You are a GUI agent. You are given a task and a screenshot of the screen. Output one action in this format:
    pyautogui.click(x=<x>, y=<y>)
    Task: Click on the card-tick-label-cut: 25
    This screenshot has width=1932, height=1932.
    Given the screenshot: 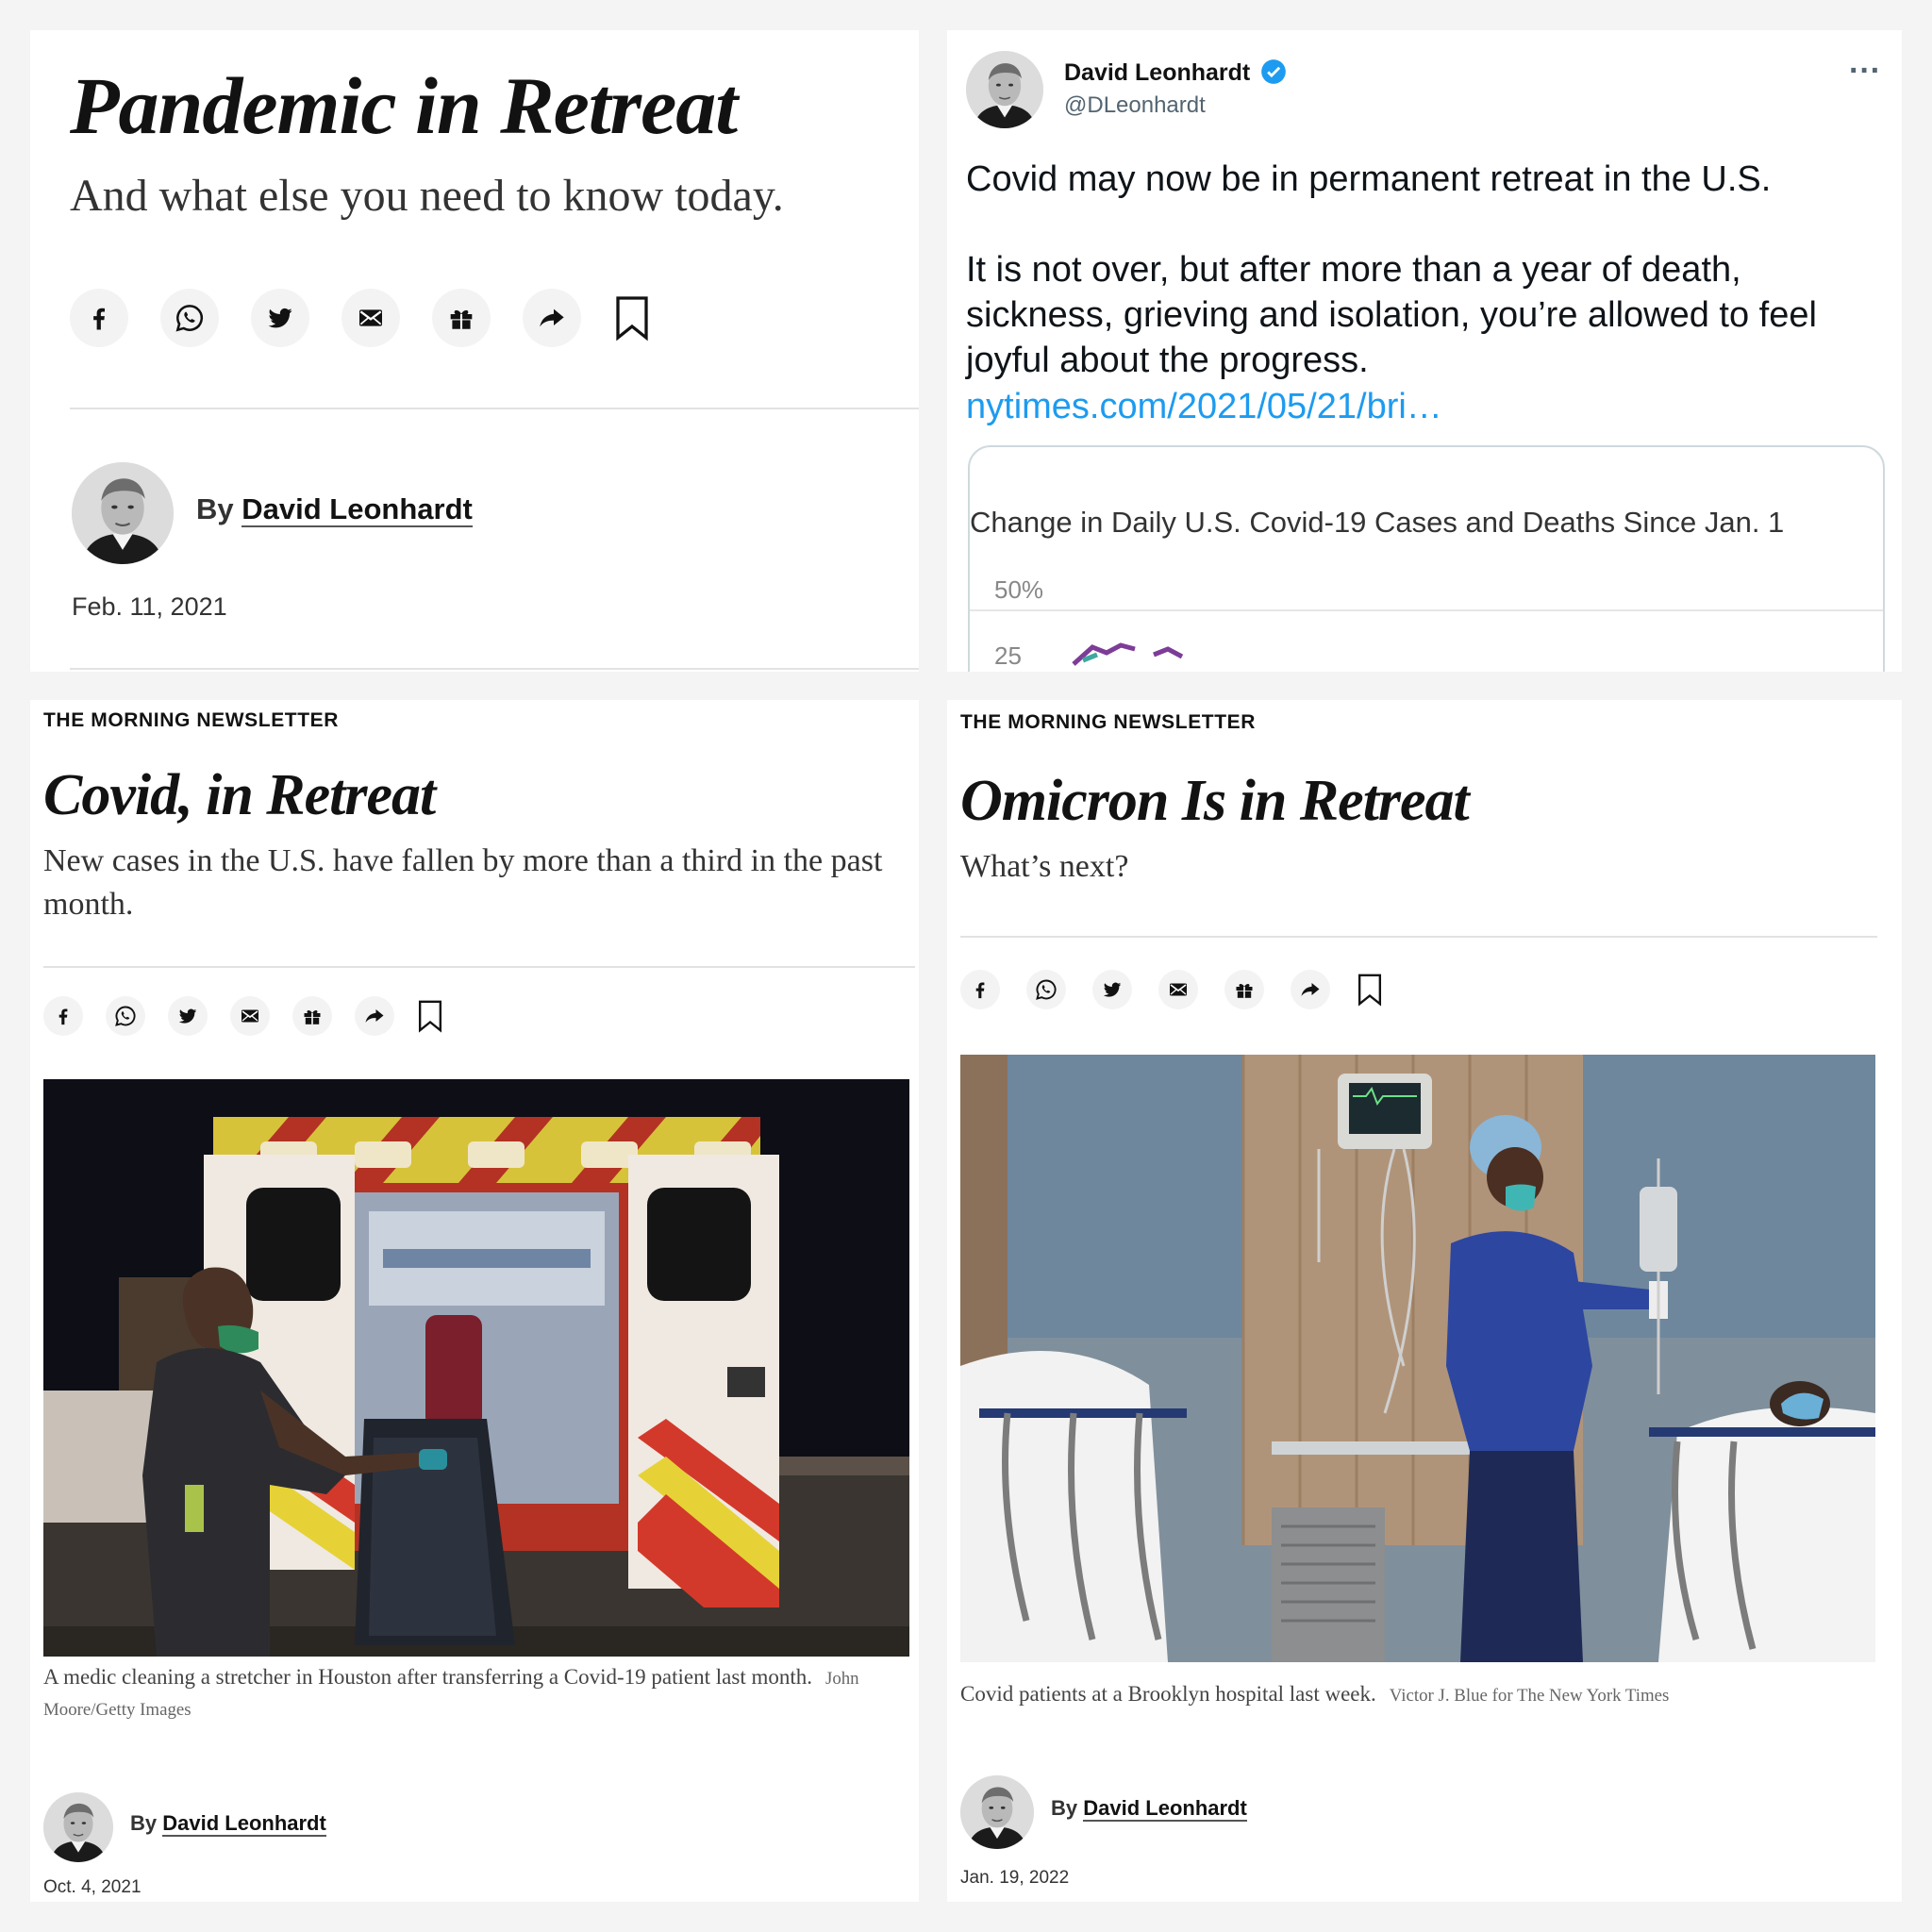 What is the action you would take?
    pyautogui.click(x=1008, y=655)
    